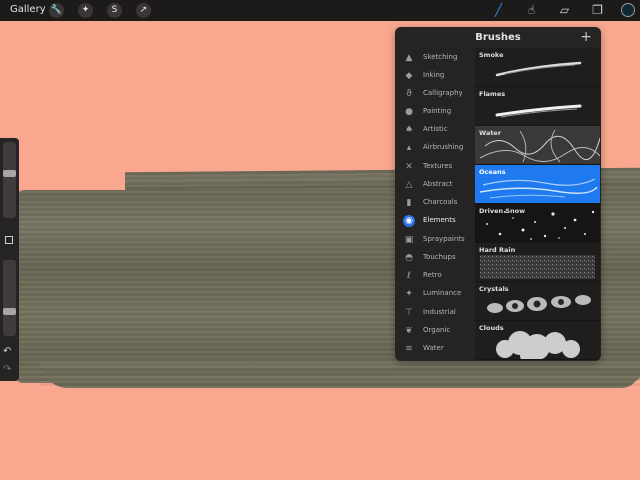 The image size is (640, 480). Describe the element at coordinates (409, 94) in the screenshot. I see `calligraphy-icon: ϑ` at that location.